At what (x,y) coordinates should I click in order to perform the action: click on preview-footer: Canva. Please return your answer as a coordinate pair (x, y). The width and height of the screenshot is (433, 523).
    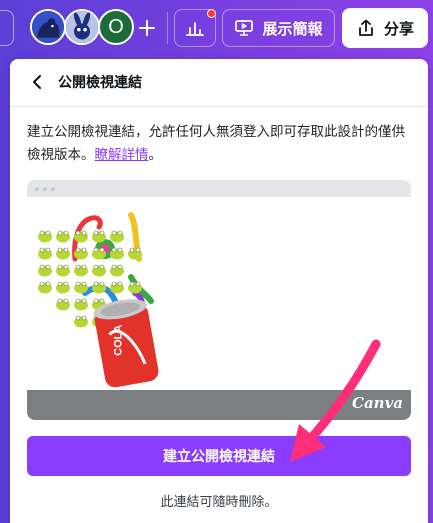
    Looking at the image, I should click on (219, 405).